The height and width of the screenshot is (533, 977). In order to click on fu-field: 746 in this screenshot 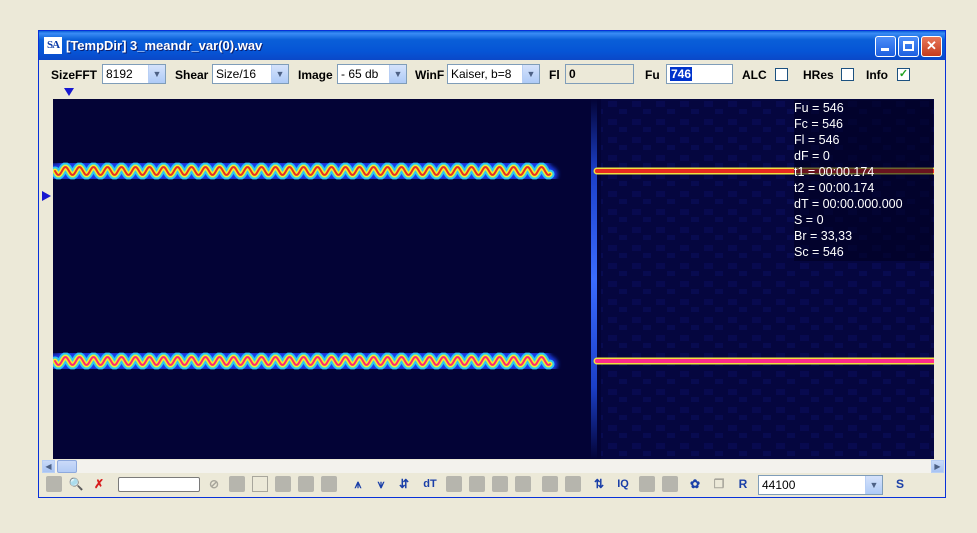, I will do `click(699, 74)`.